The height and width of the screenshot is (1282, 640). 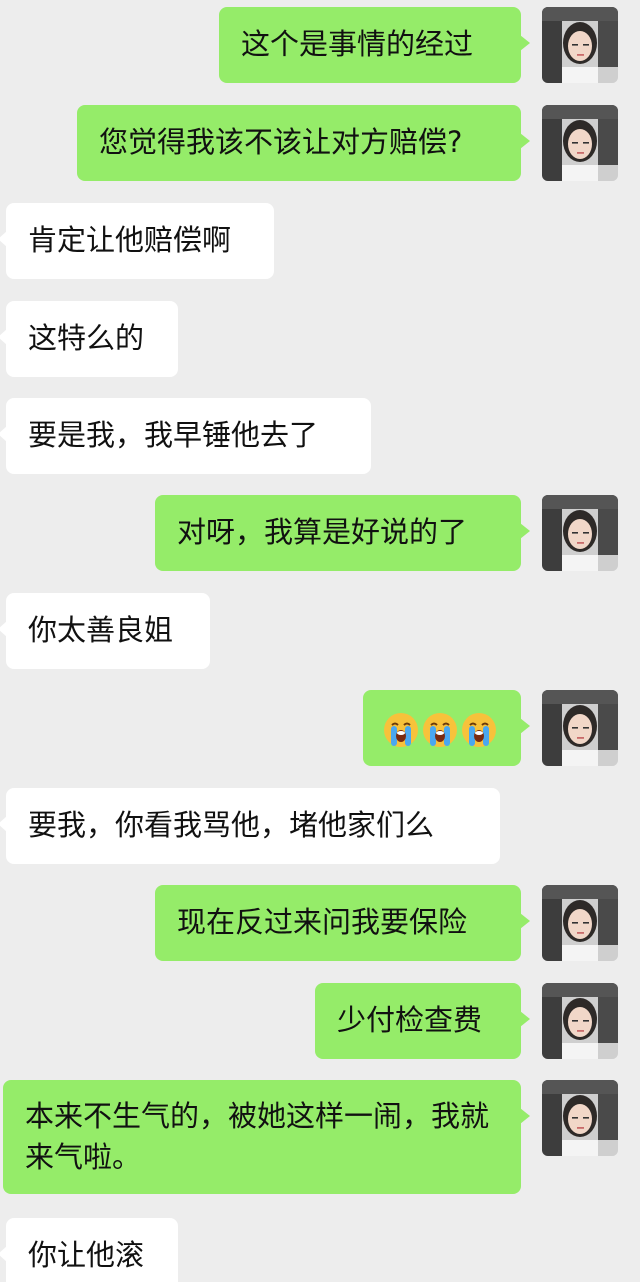 What do you see at coordinates (303, 143) in the screenshot?
I see `outgoing-message-bubble: 您觉得我该不该让对方赔偿?` at bounding box center [303, 143].